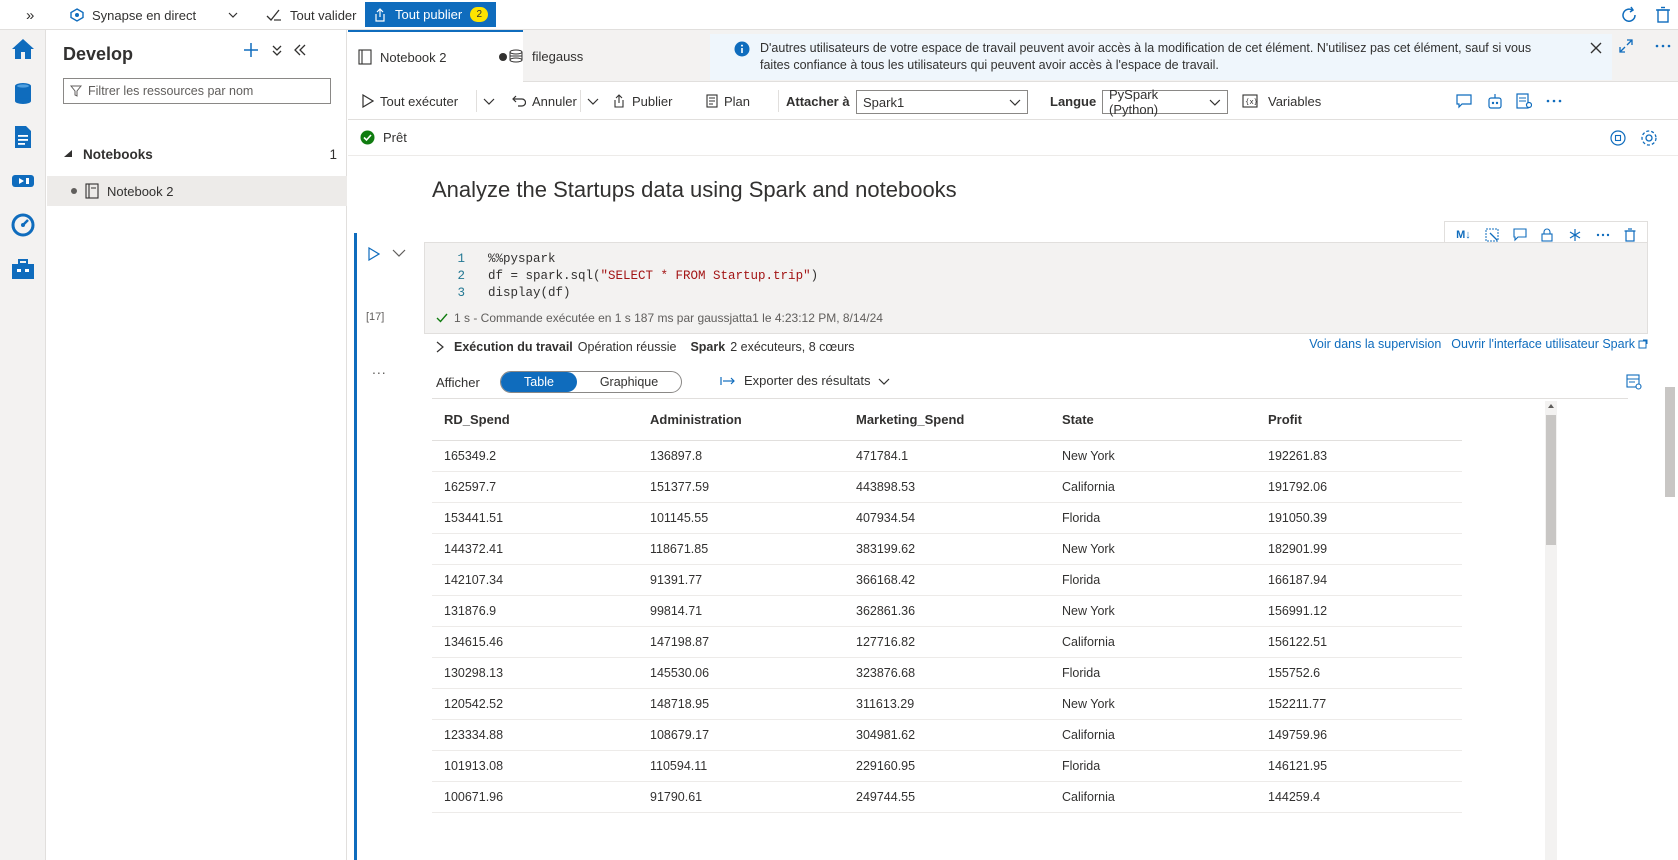 The image size is (1678, 860). I want to click on rail-develop, so click(23, 137).